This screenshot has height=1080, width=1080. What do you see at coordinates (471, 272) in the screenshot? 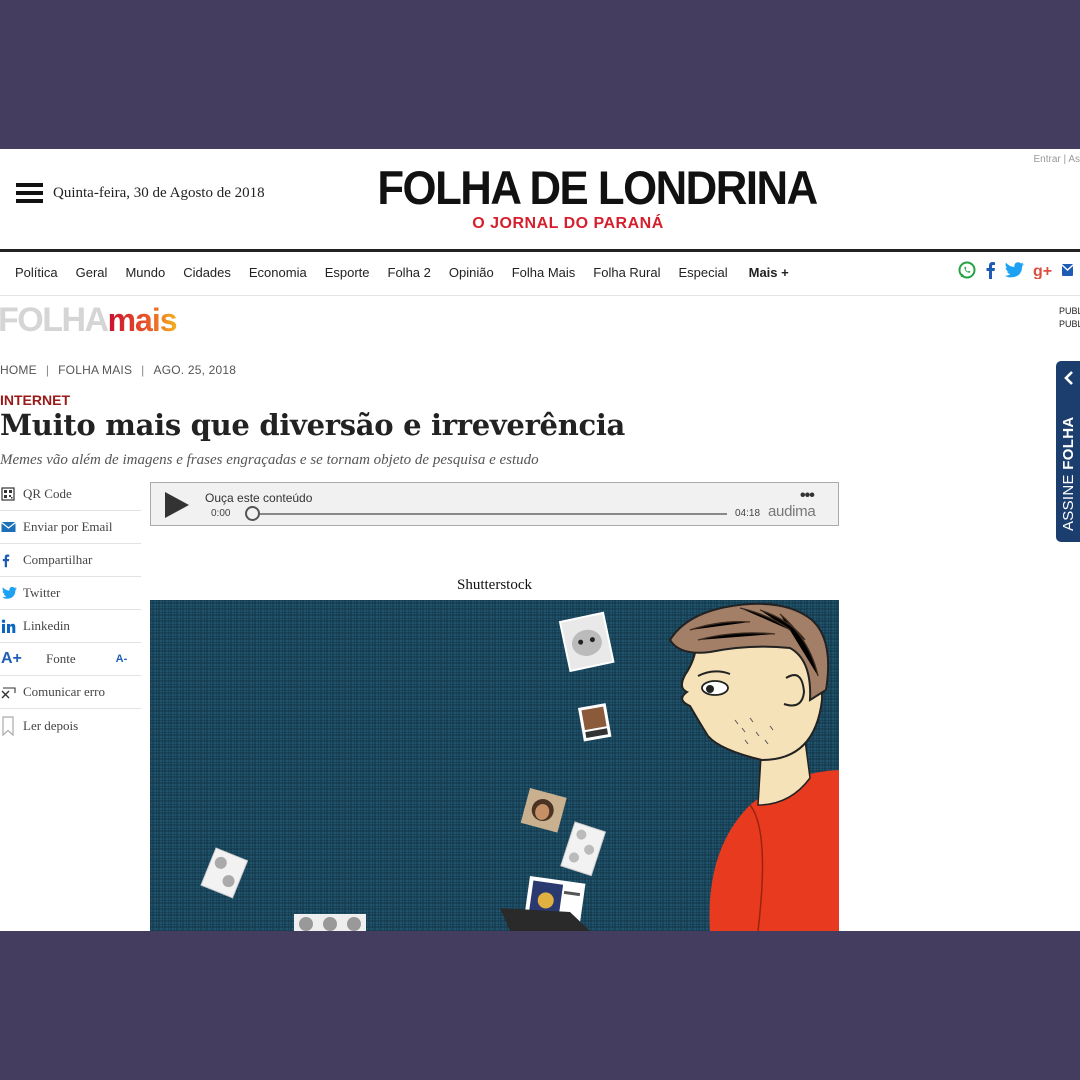
I see `nav-item-opiniao: Opinião` at bounding box center [471, 272].